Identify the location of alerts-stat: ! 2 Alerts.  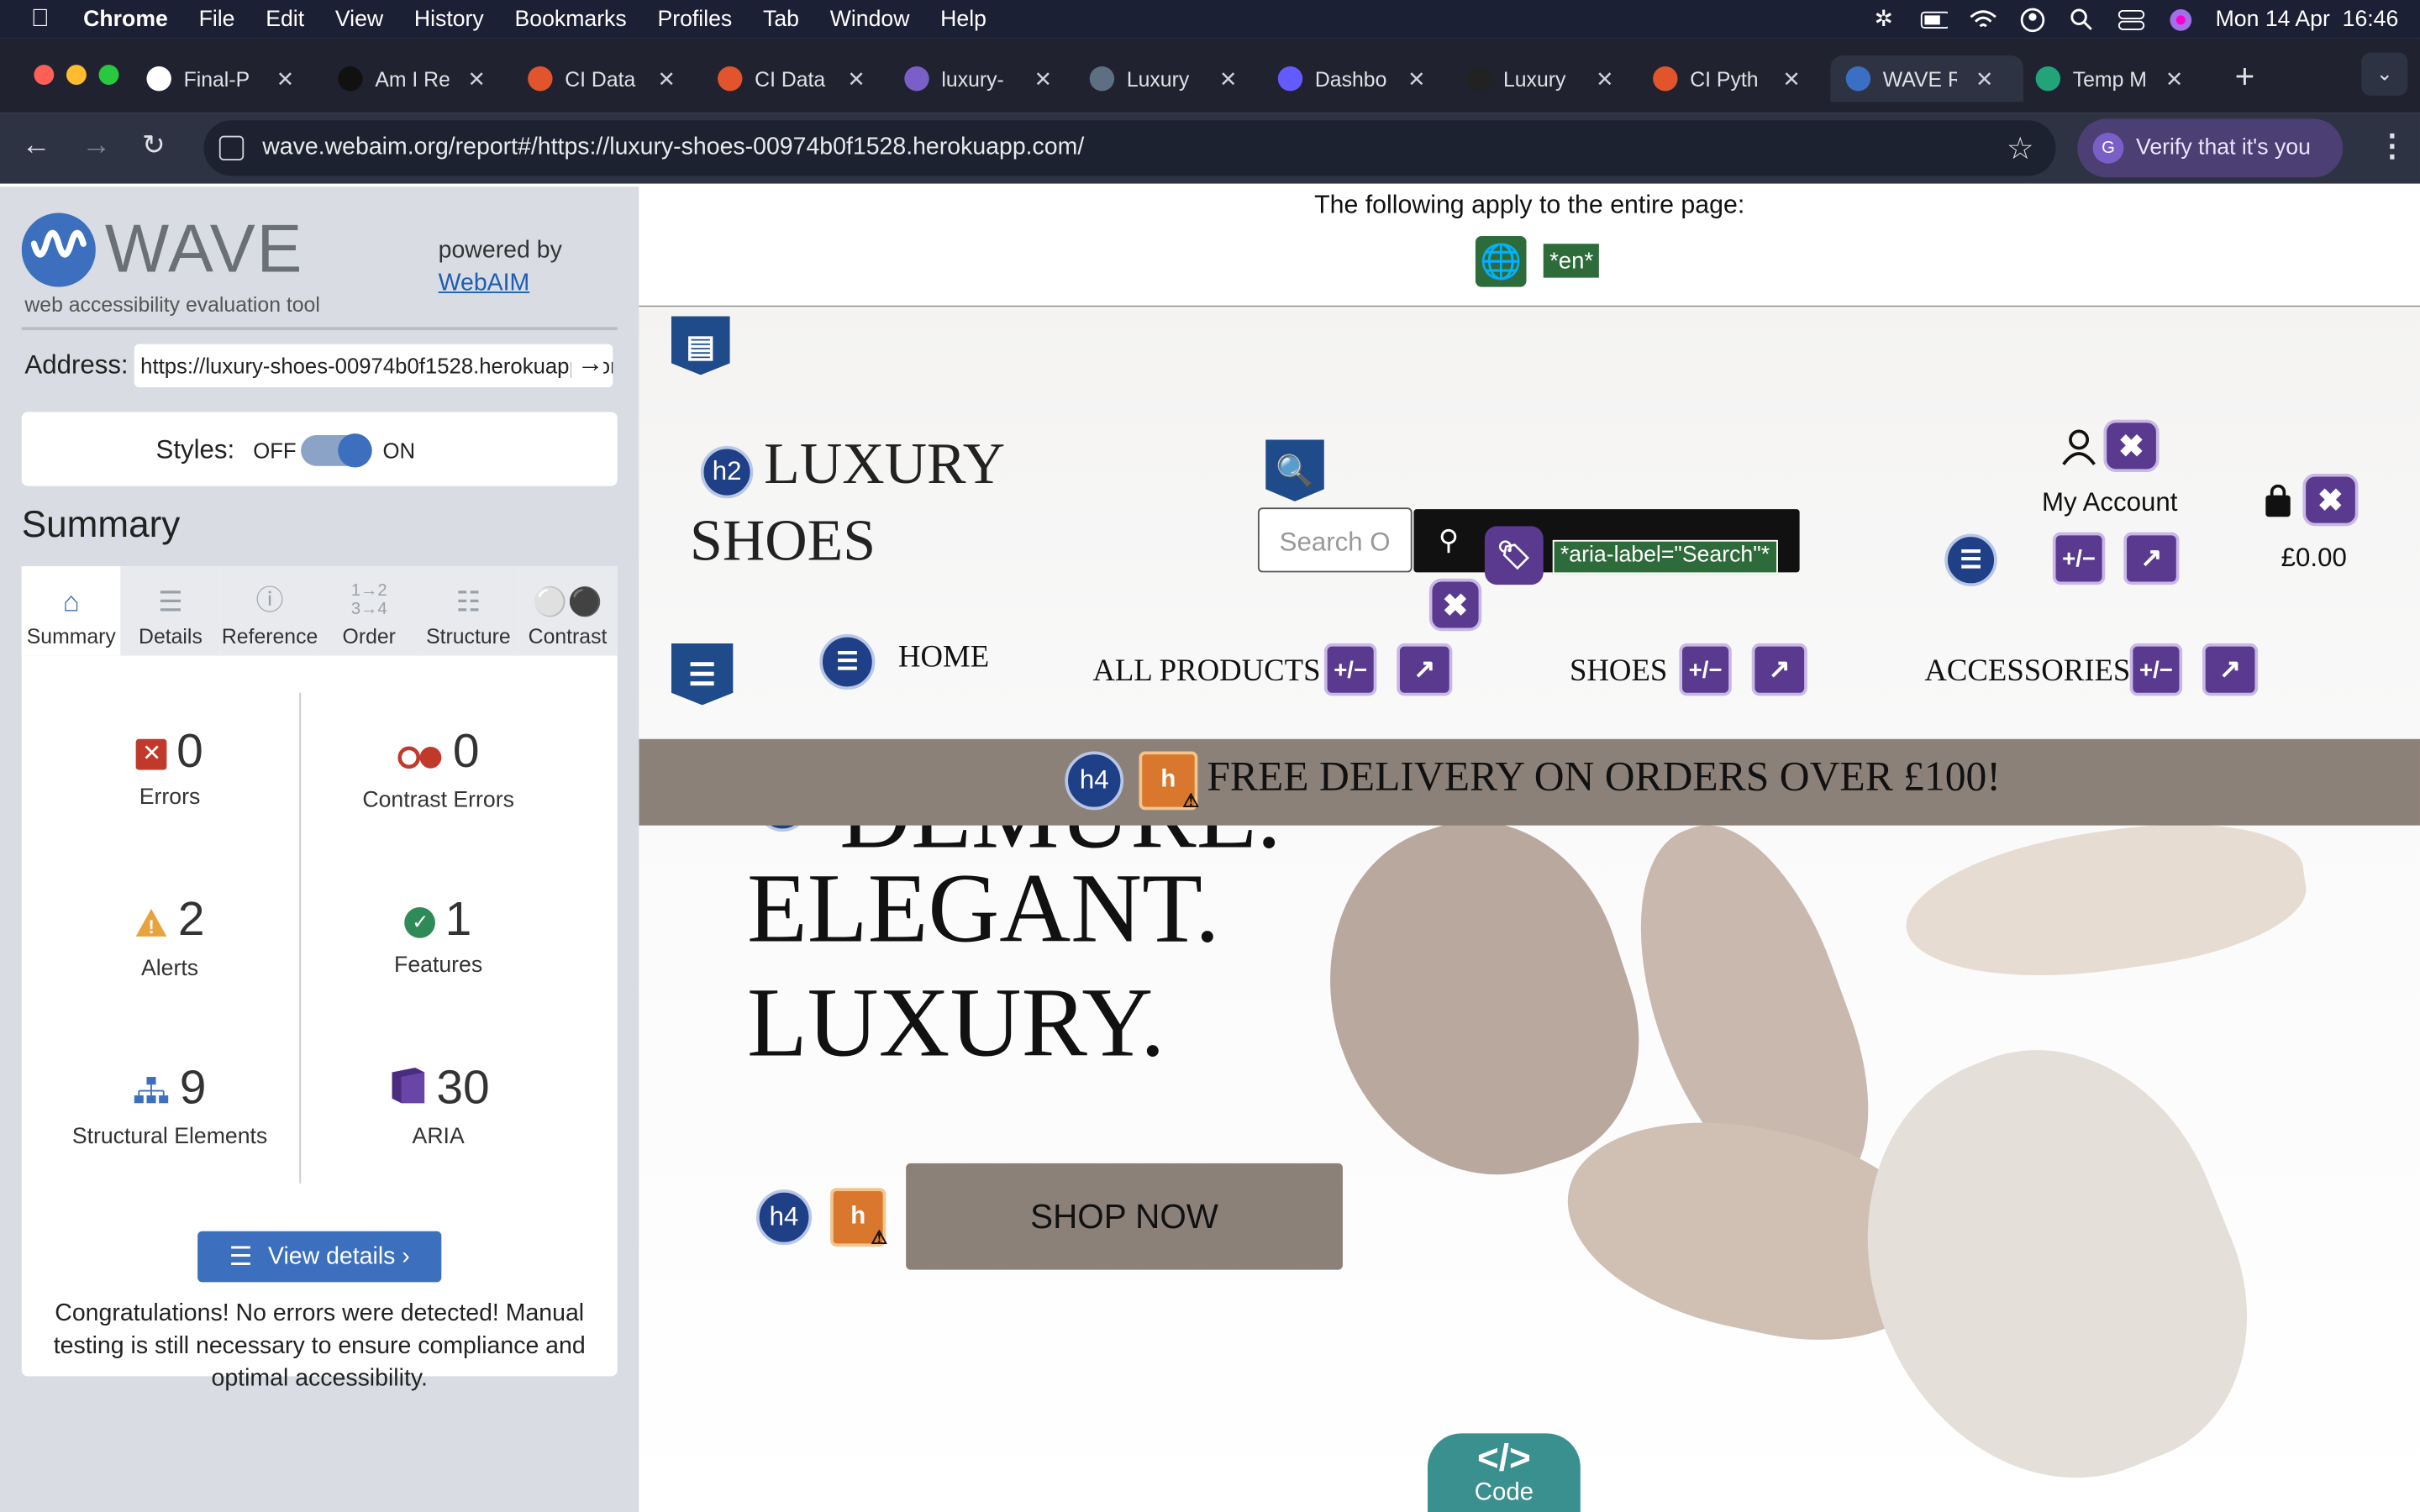
(170, 936).